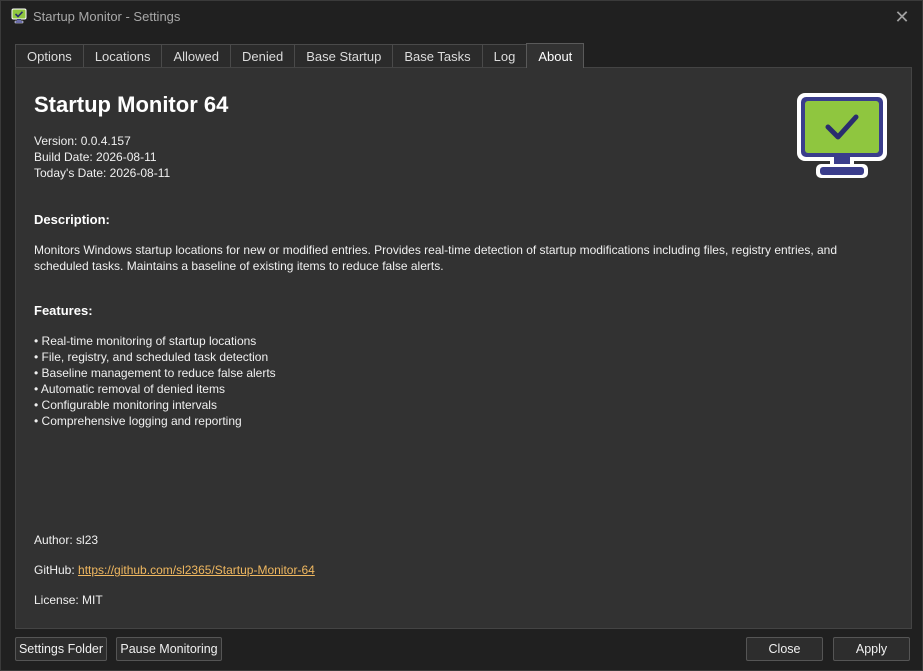 This screenshot has width=923, height=671. I want to click on window-close-icon: ✕, so click(902, 17).